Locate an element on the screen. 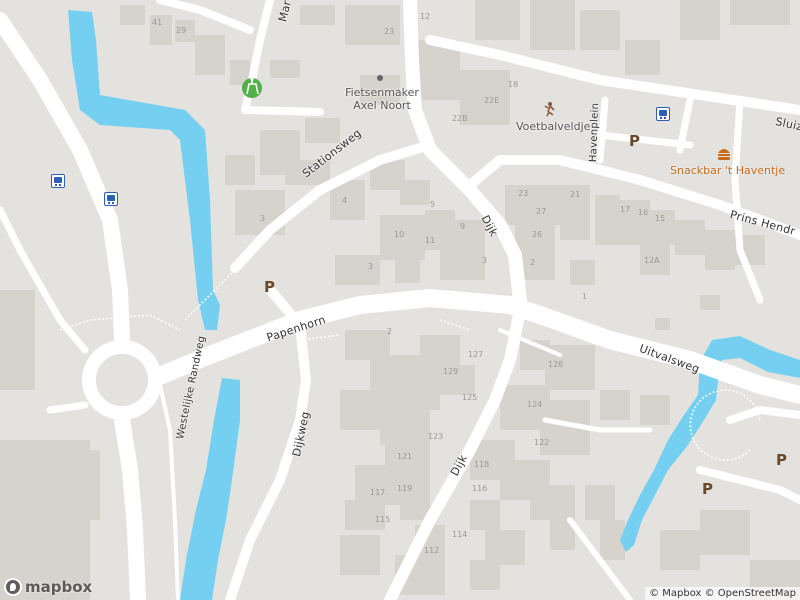 The image size is (800, 600). poi-fietsenmaker: Fietsenmaker Axel Noort is located at coordinates (382, 99).